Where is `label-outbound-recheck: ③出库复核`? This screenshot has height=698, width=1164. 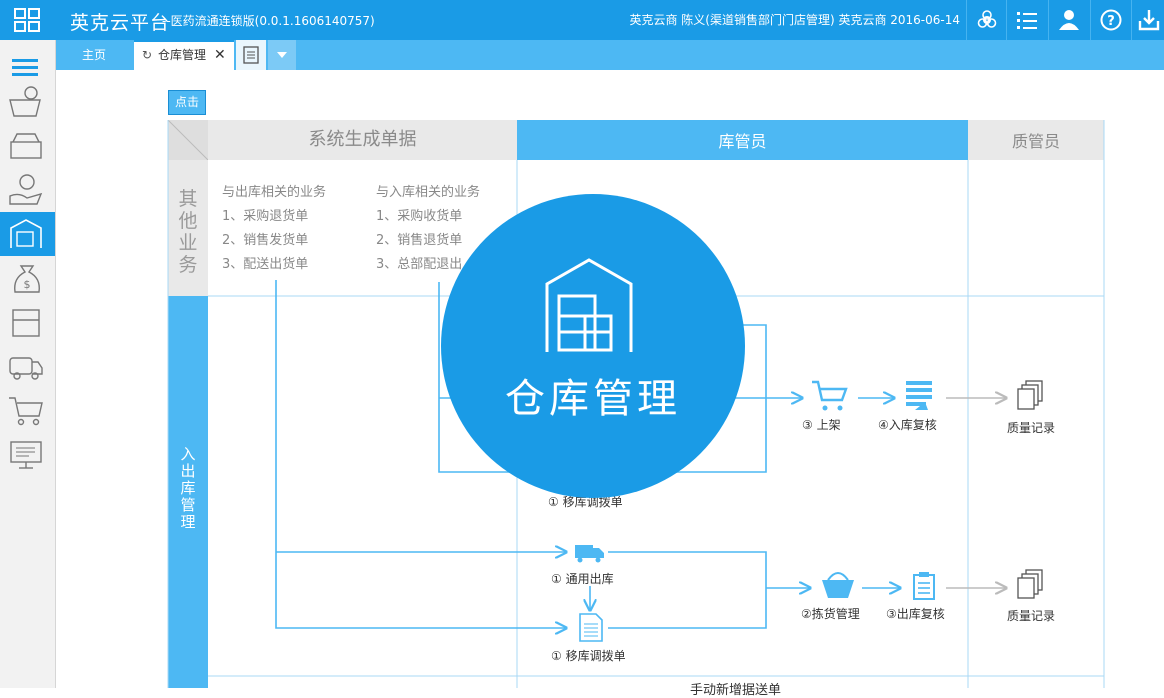
label-outbound-recheck: ③出库复核 is located at coordinates (915, 614).